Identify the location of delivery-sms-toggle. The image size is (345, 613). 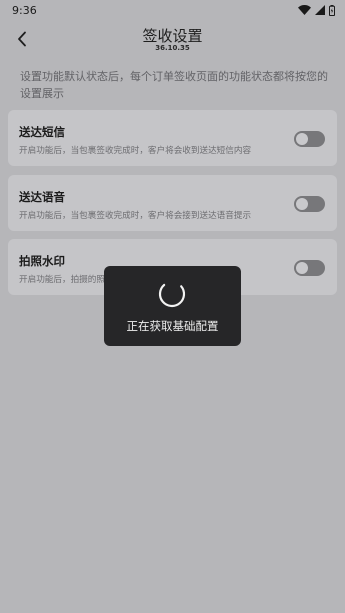
(309, 139).